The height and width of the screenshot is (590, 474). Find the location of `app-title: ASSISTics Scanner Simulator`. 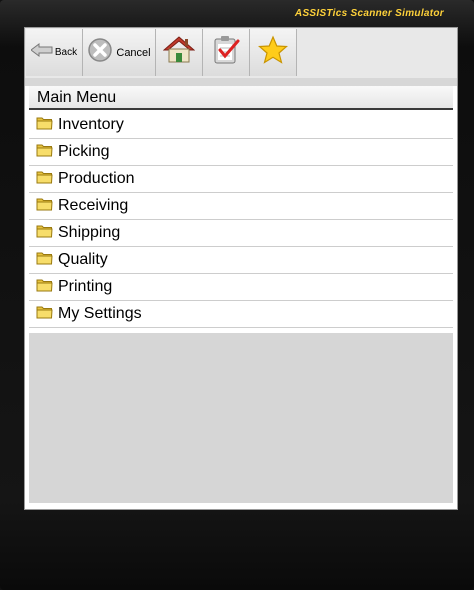

app-title: ASSISTics Scanner Simulator is located at coordinates (369, 13).